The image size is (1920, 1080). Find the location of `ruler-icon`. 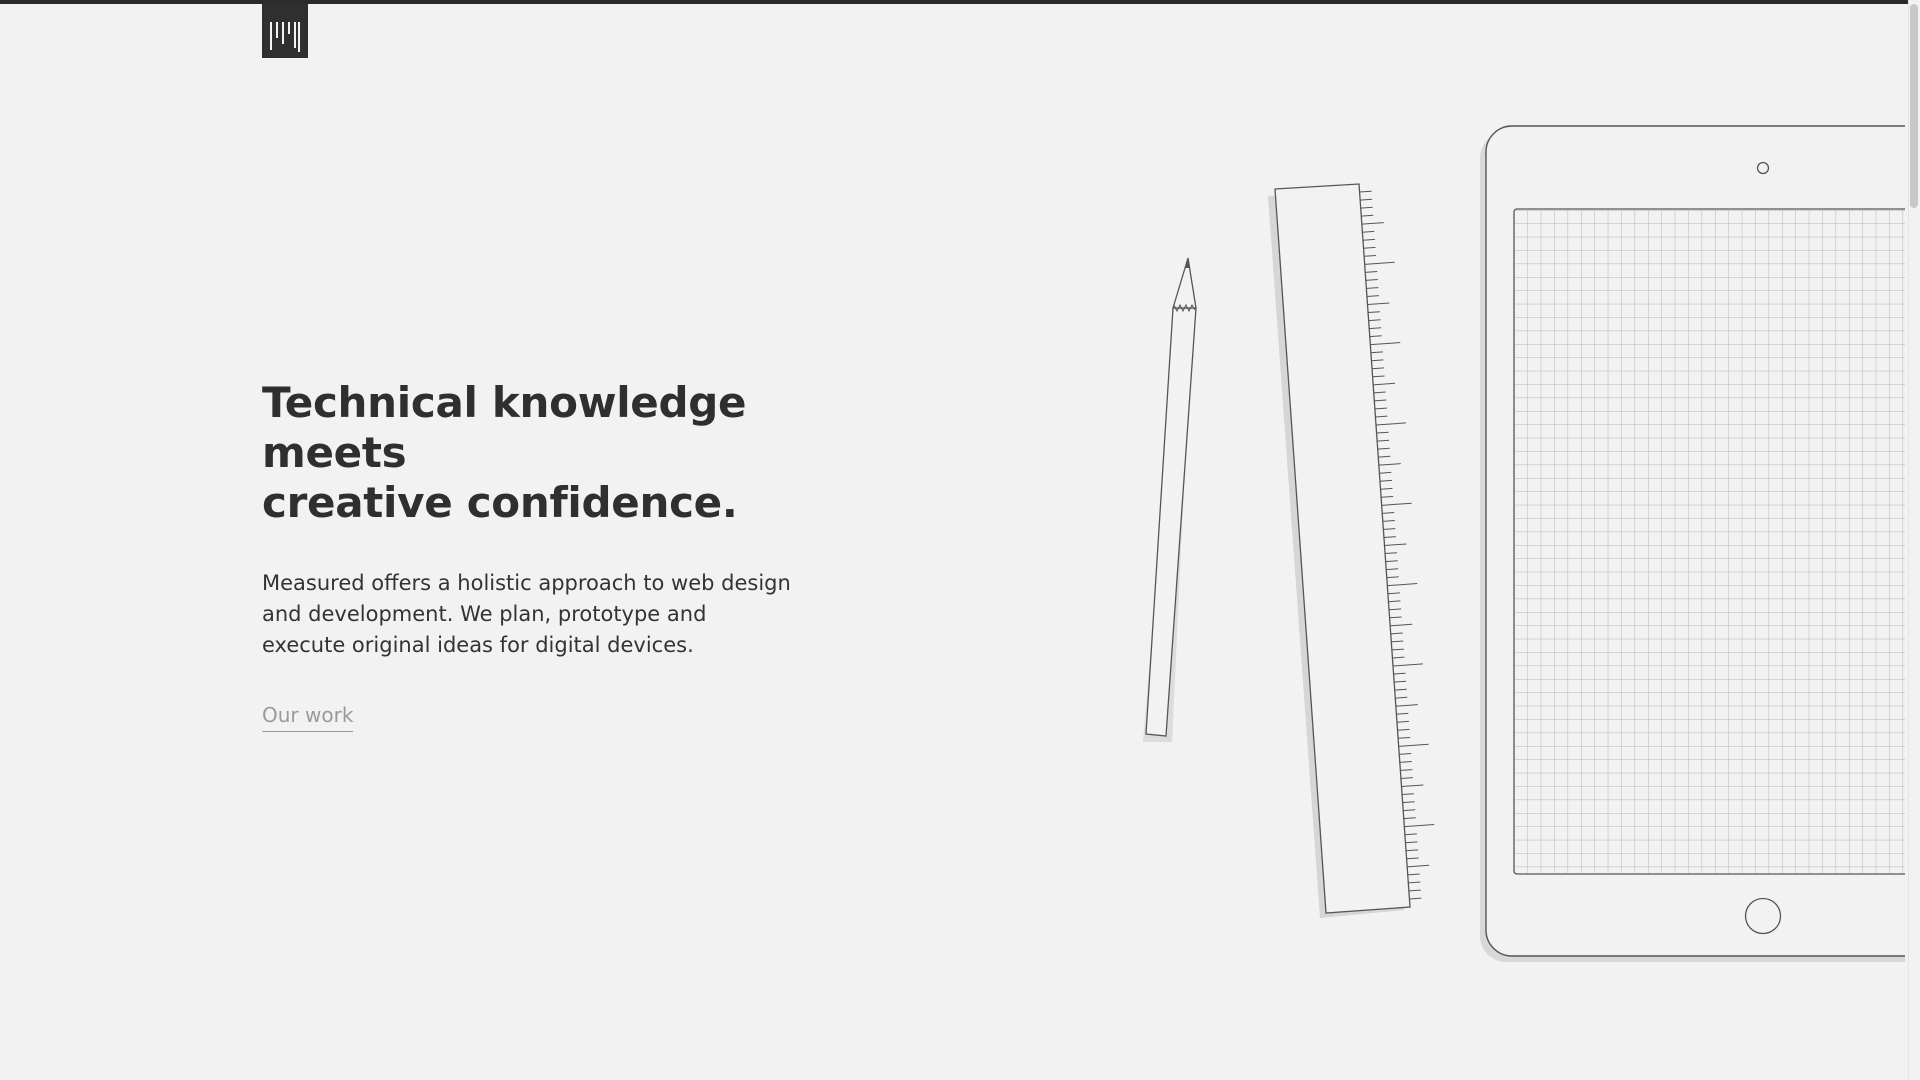

ruler-icon is located at coordinates (1351, 550).